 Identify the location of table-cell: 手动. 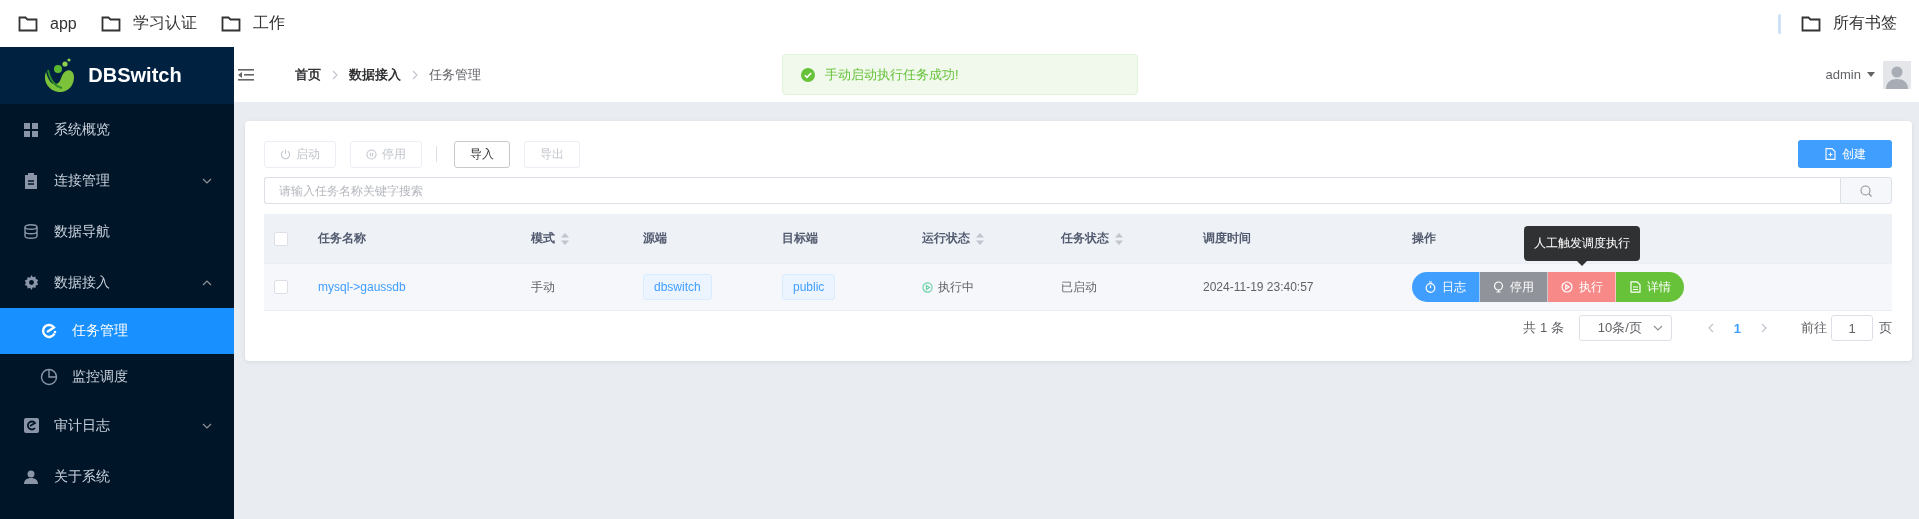
(543, 287).